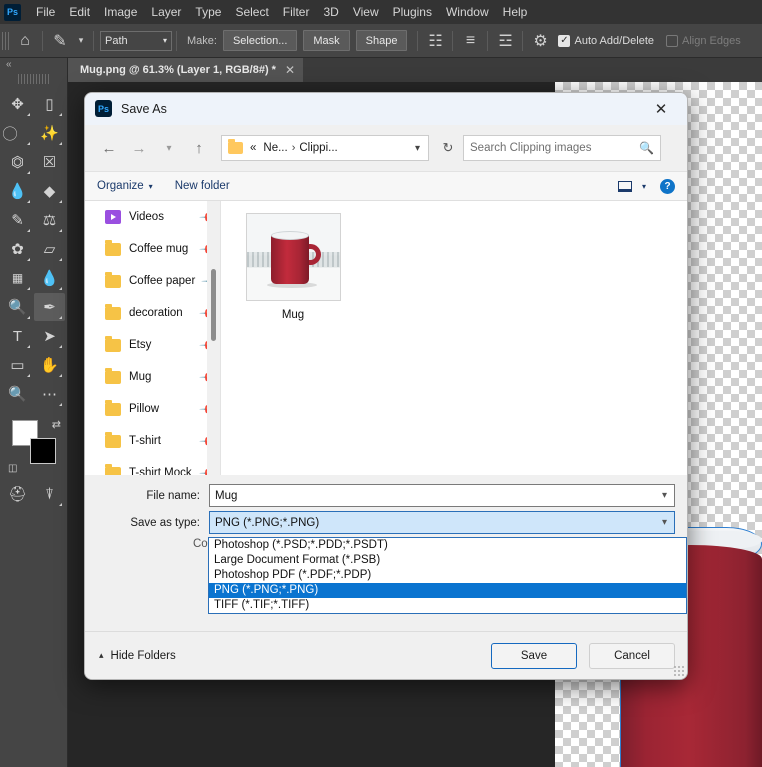  Describe the element at coordinates (25, 41) in the screenshot. I see `home-icon: ⌂` at that location.